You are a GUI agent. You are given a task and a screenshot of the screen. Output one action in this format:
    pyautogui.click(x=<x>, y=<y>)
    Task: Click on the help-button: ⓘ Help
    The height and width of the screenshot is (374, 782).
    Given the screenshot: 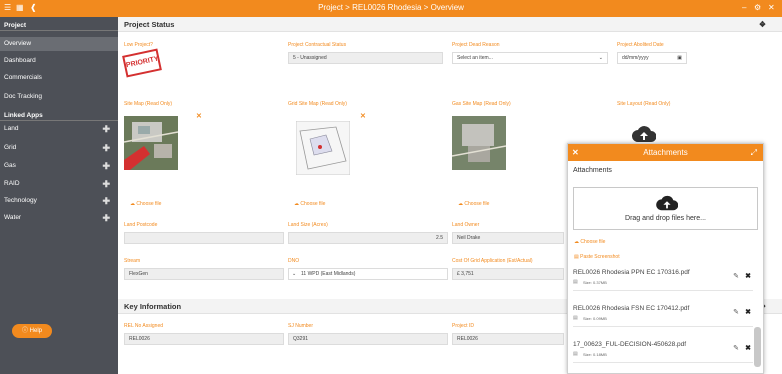 What is the action you would take?
    pyautogui.click(x=32, y=331)
    